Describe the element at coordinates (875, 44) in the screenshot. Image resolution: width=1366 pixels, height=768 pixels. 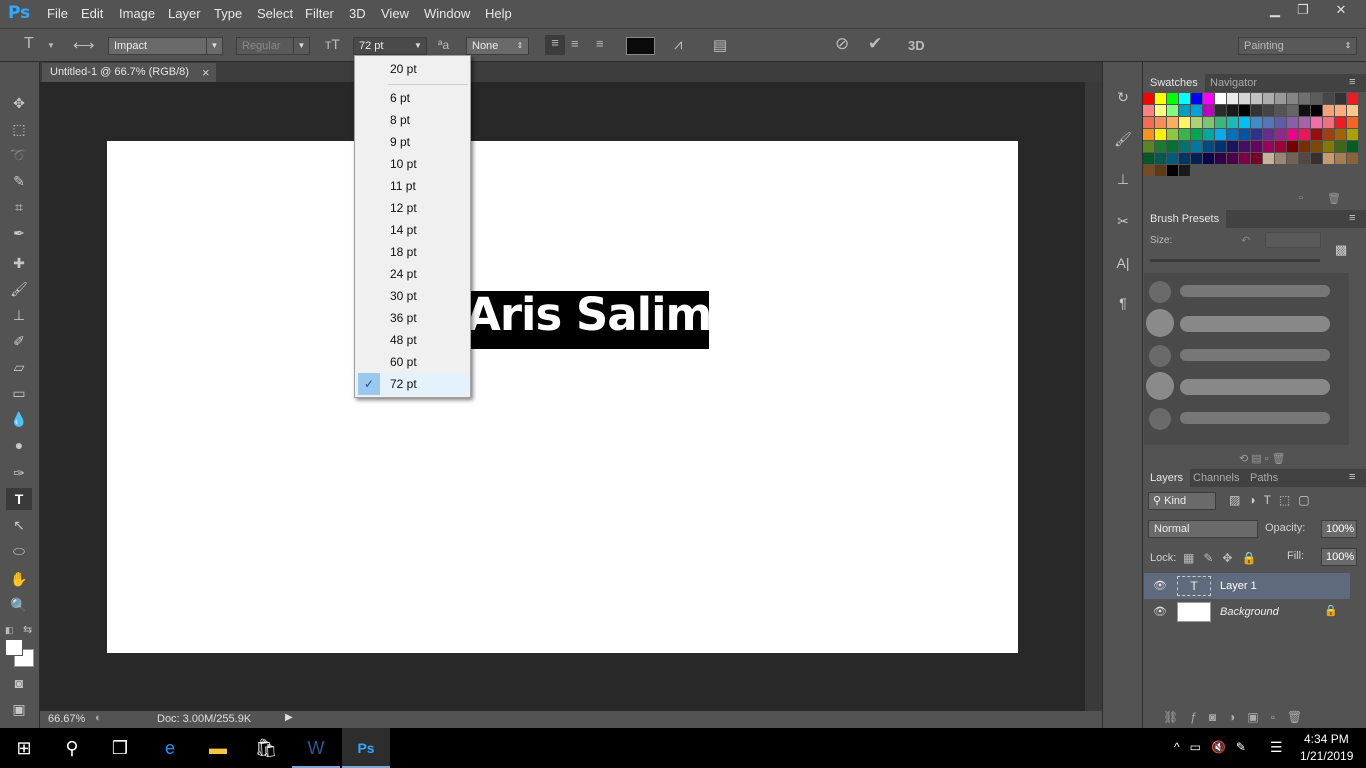
I see `commit-icon: ✔` at that location.